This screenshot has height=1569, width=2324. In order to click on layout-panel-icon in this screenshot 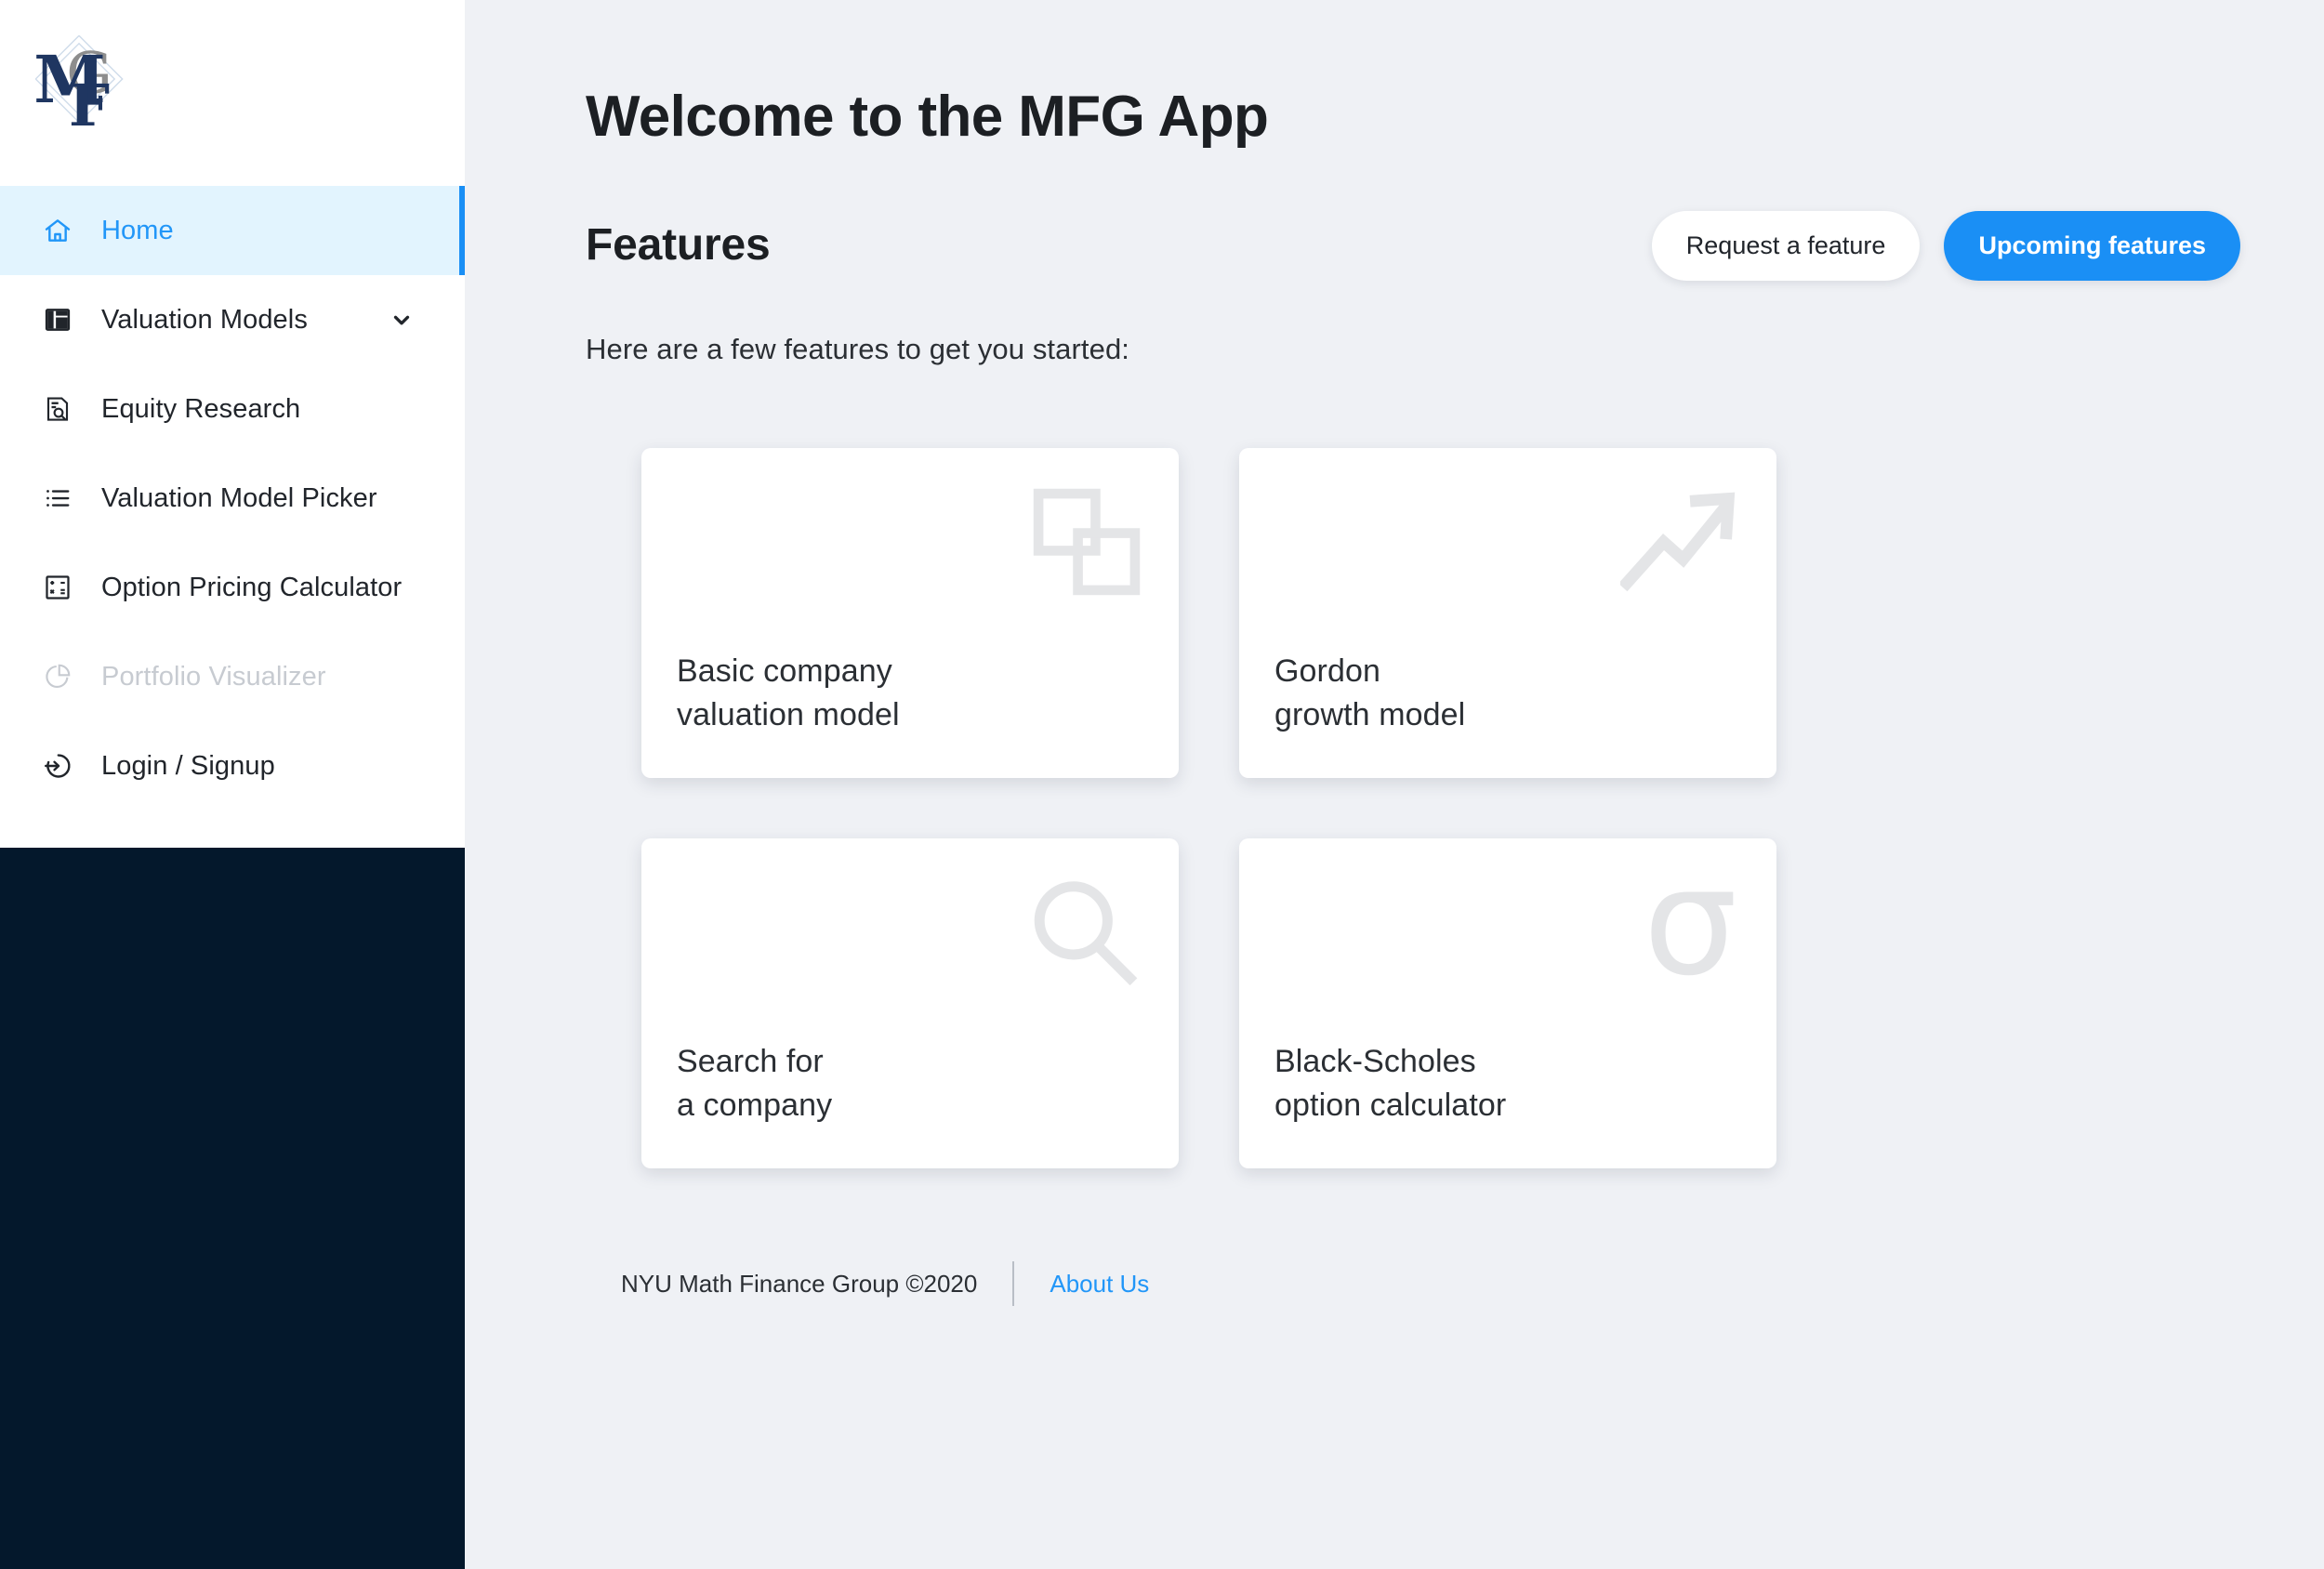, I will do `click(57, 320)`.